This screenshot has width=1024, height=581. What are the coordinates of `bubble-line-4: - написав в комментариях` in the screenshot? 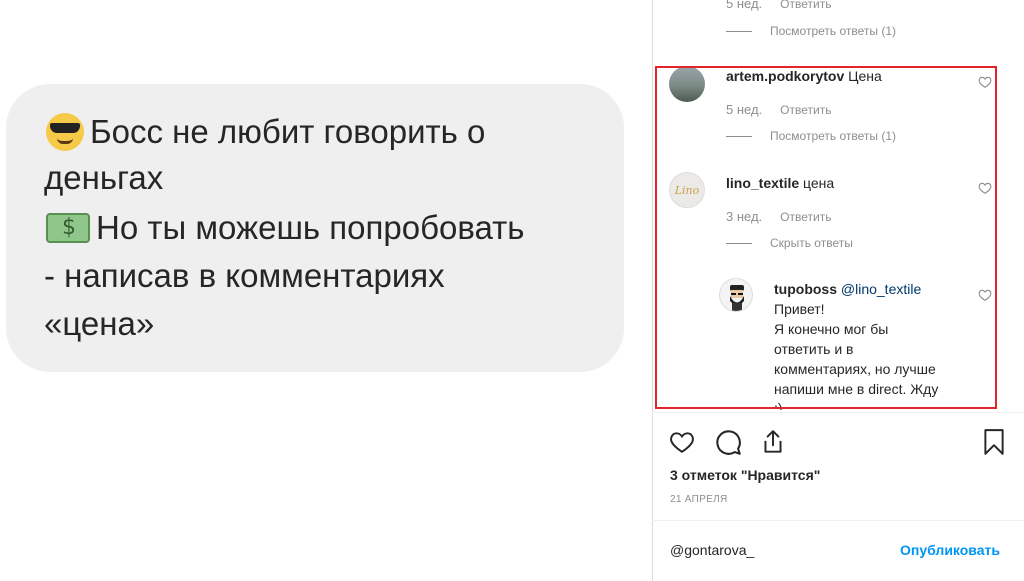 It's located at (244, 275).